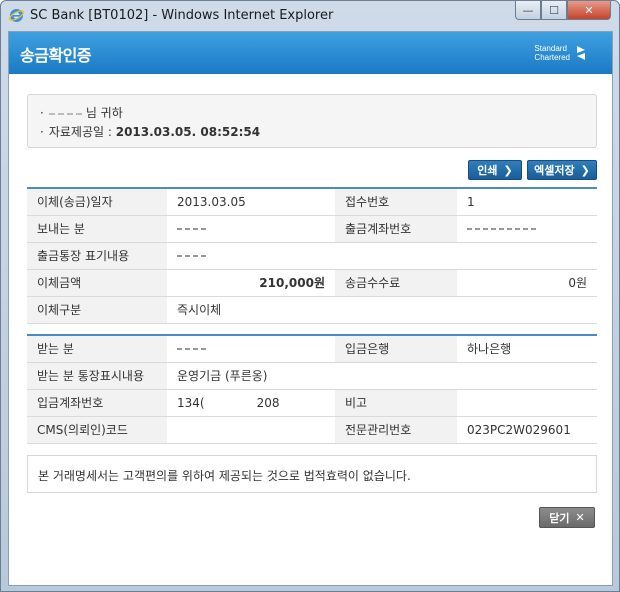 The height and width of the screenshot is (592, 620). Describe the element at coordinates (193, 229) in the screenshot. I see `masked-sender` at that location.